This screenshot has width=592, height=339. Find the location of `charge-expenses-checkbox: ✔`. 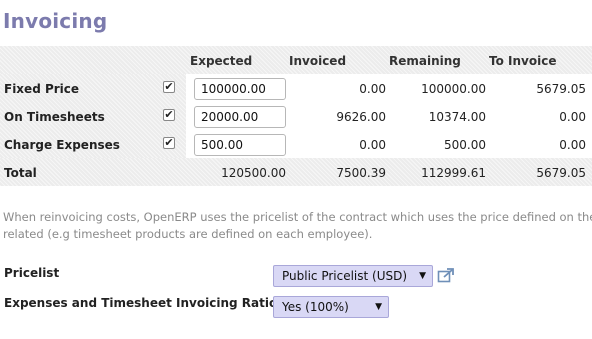

charge-expenses-checkbox: ✔ is located at coordinates (169, 143).